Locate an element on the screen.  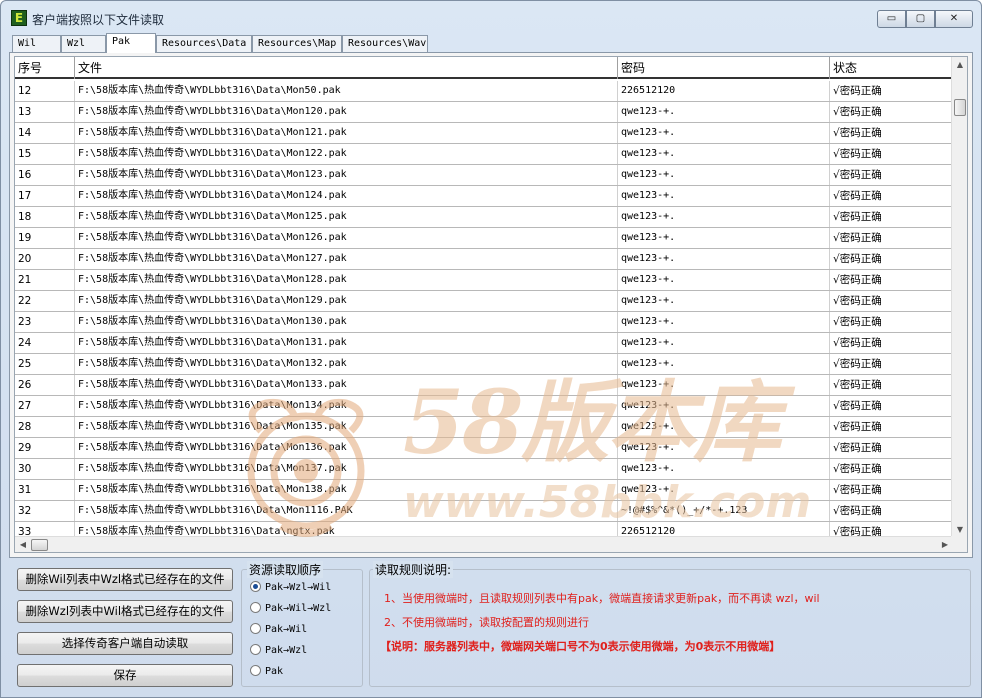
tab-resources-map: Resources\Map is located at coordinates (297, 43).